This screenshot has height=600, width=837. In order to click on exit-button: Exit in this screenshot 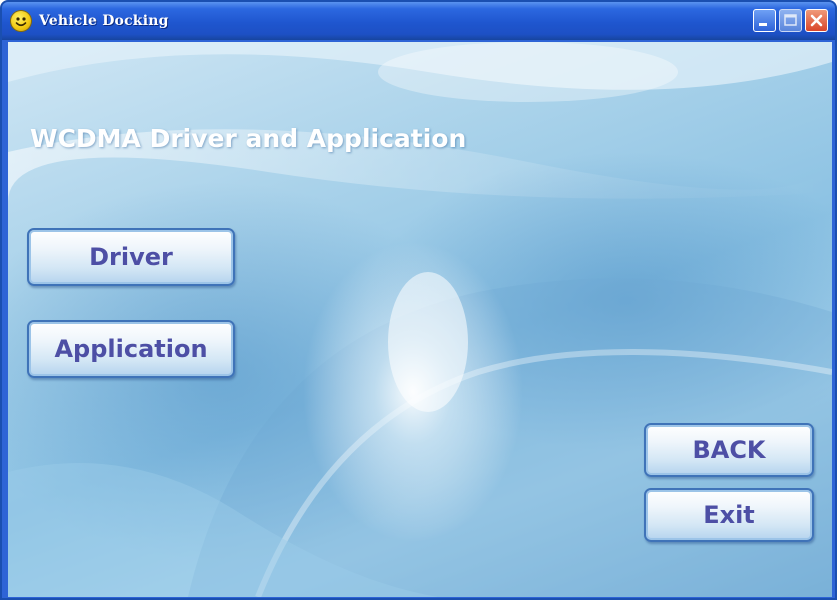, I will do `click(729, 515)`.